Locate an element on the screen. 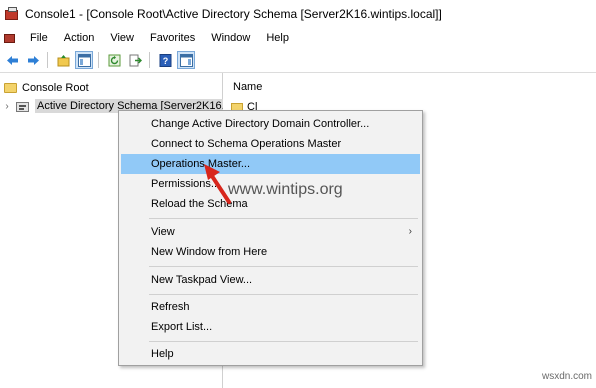 This screenshot has height=388, width=596. export-button is located at coordinates (135, 60).